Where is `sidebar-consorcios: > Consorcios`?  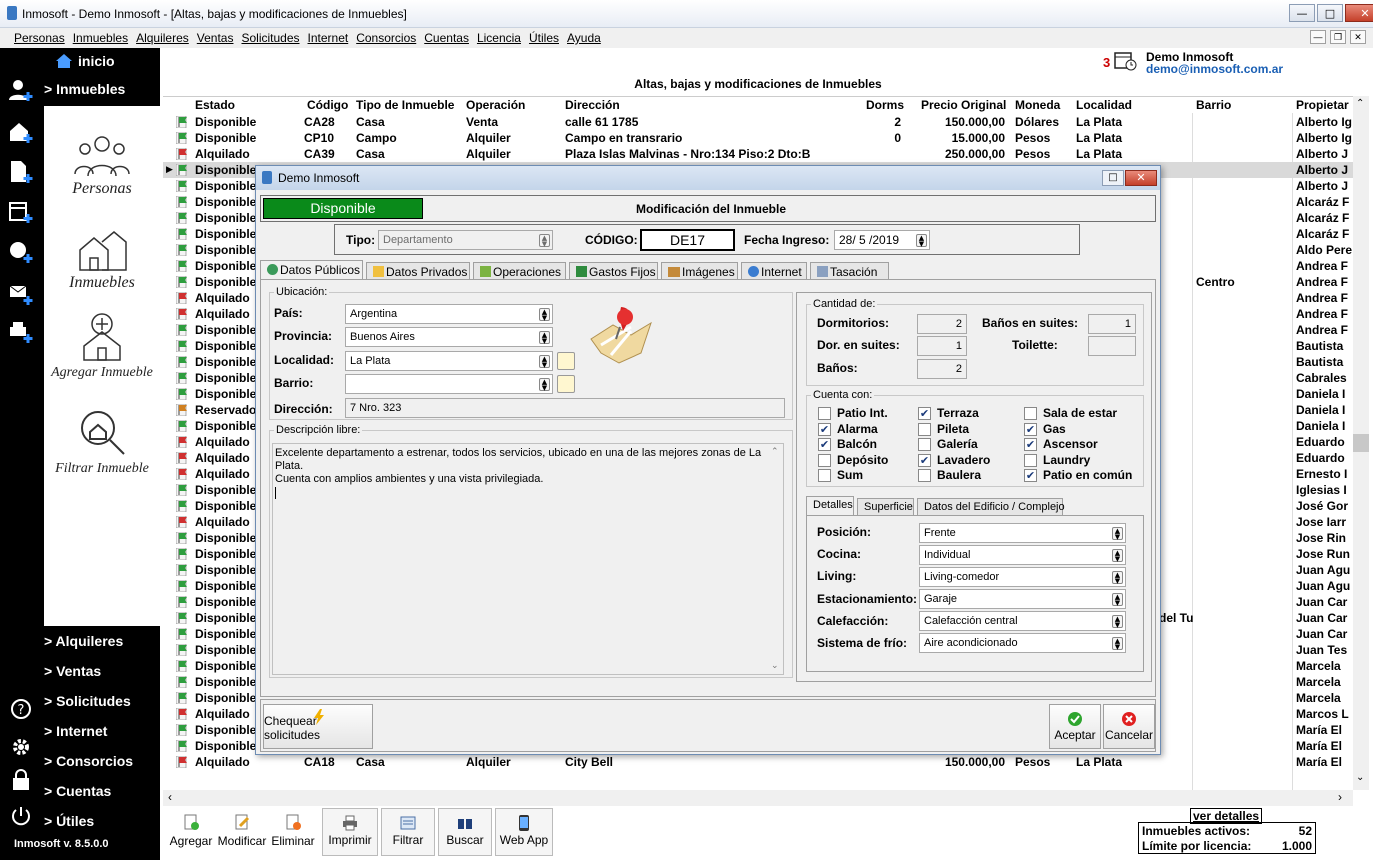
sidebar-consorcios: > Consorcios is located at coordinates (88, 761).